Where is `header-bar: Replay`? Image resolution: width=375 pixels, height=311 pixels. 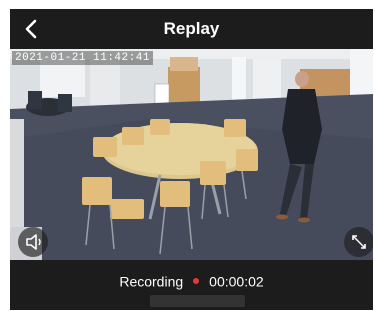 header-bar: Replay is located at coordinates (191, 29).